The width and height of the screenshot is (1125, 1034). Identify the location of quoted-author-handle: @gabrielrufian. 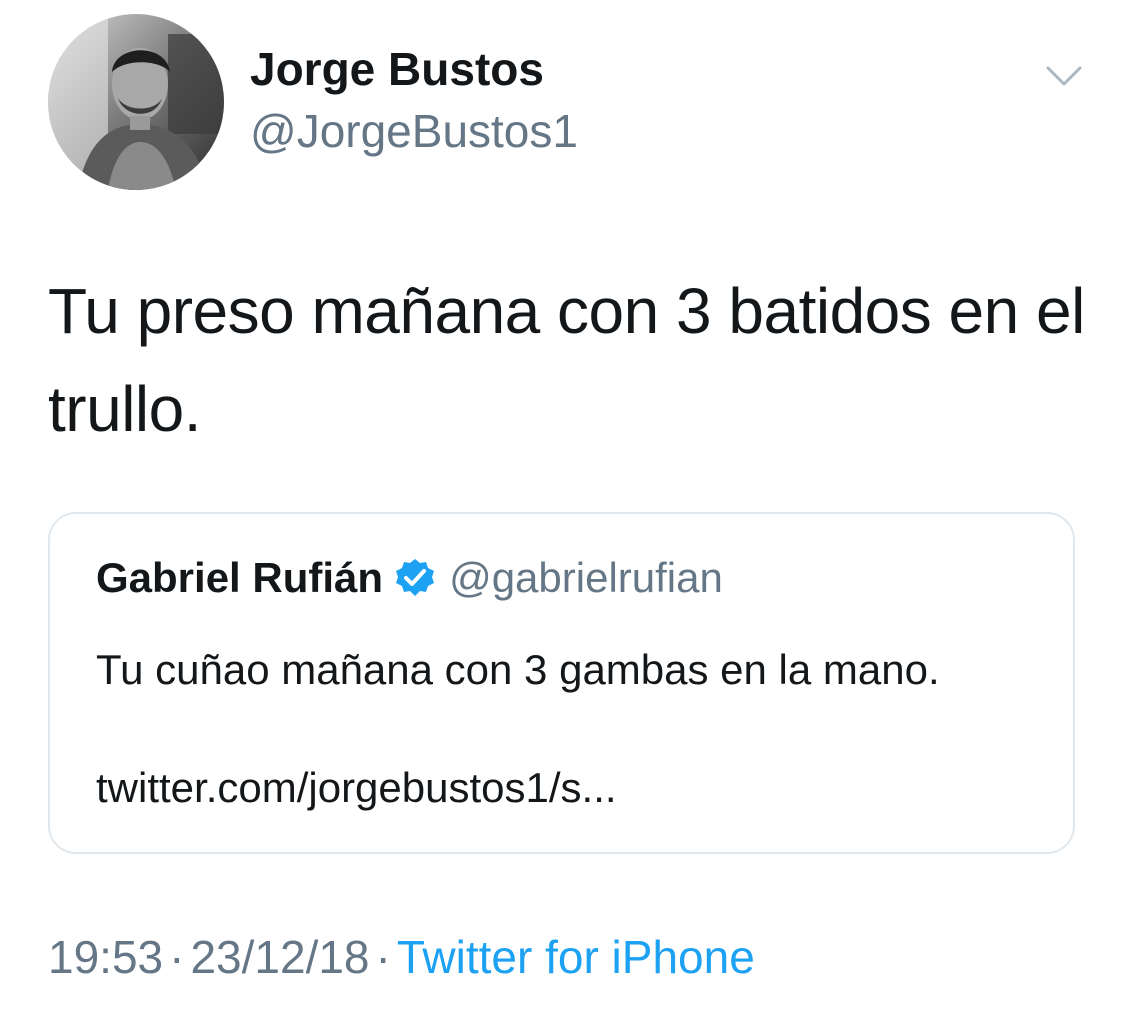
(586, 577).